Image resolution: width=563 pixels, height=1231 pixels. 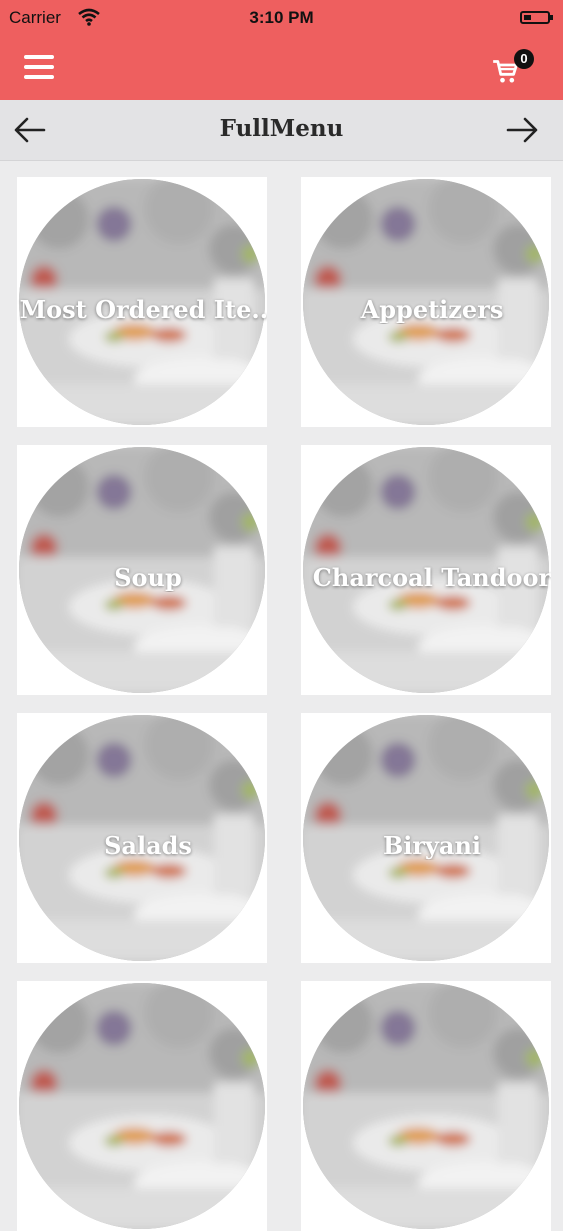 I want to click on page-title: FullMenu, so click(x=281, y=128).